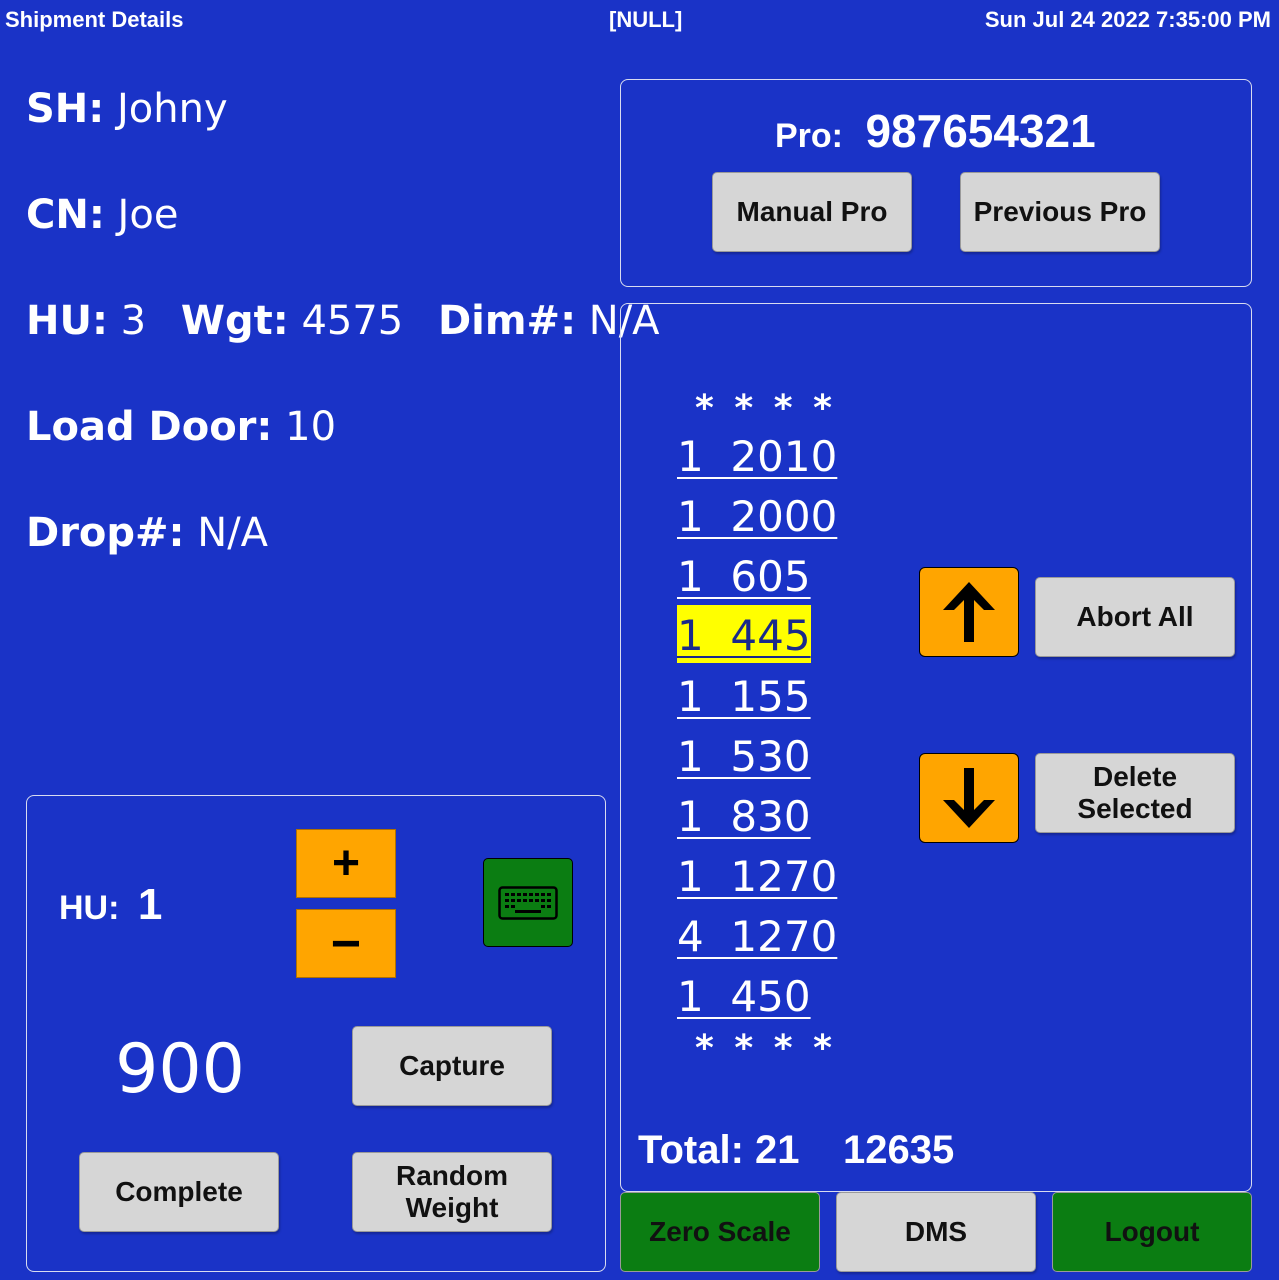 The image size is (1279, 1280). What do you see at coordinates (757, 520) in the screenshot?
I see `list-item: 1 2000` at bounding box center [757, 520].